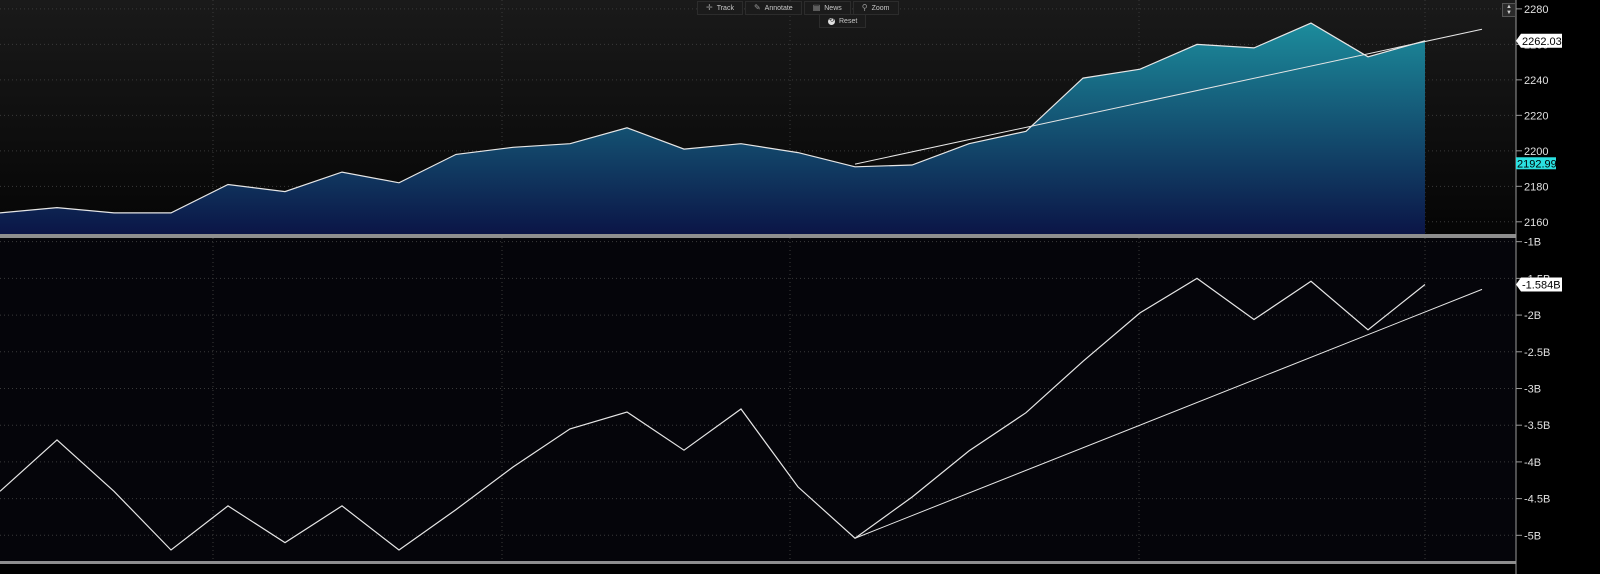 Image resolution: width=1600 pixels, height=574 pixels. What do you see at coordinates (709, 7) in the screenshot?
I see `crosshair-icon: ✛` at bounding box center [709, 7].